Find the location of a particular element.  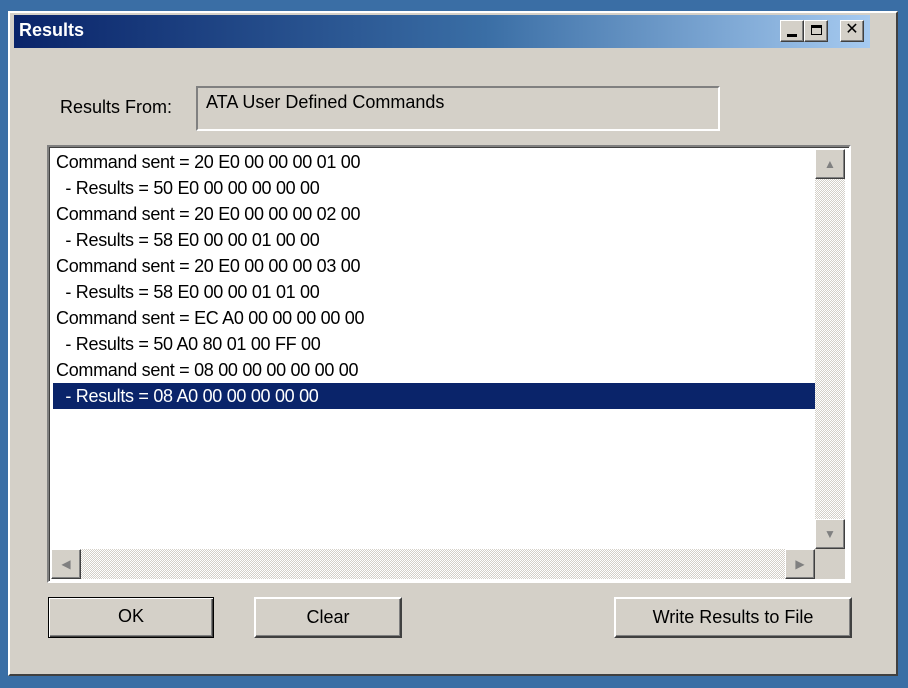

horizontal-scrollbar: ◀ ▶ is located at coordinates (433, 564).